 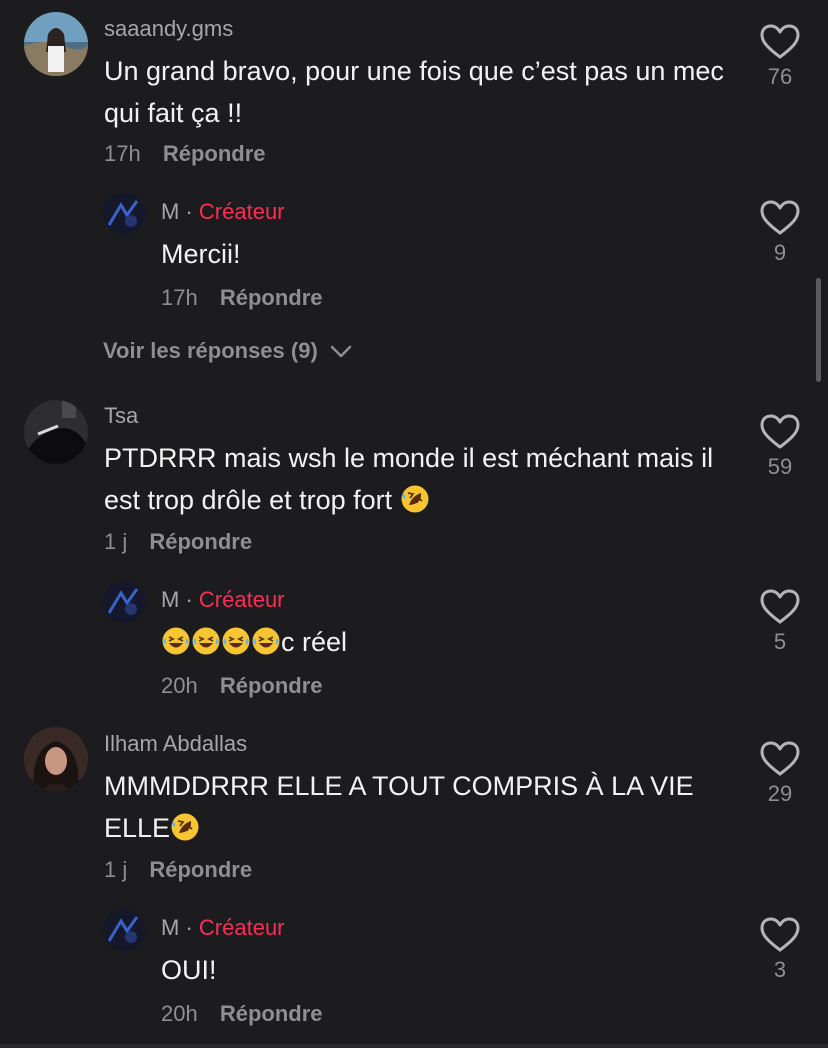 I want to click on like-button: 5, so click(x=780, y=622).